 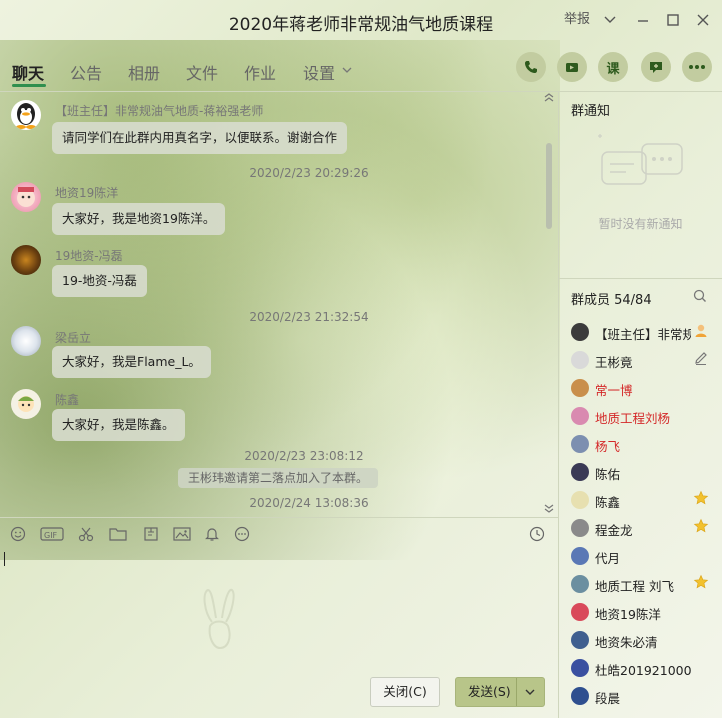 I want to click on bell-icon, so click(x=212, y=534).